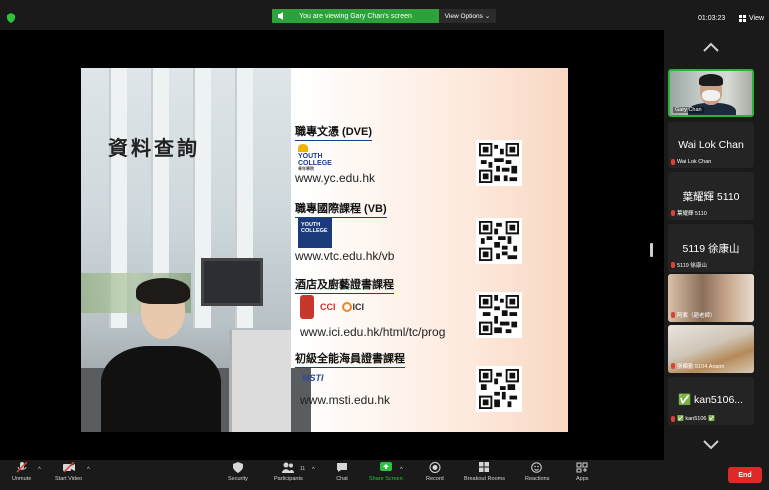 The image size is (769, 490). I want to click on participant-label: 5119 徐康山, so click(689, 265).